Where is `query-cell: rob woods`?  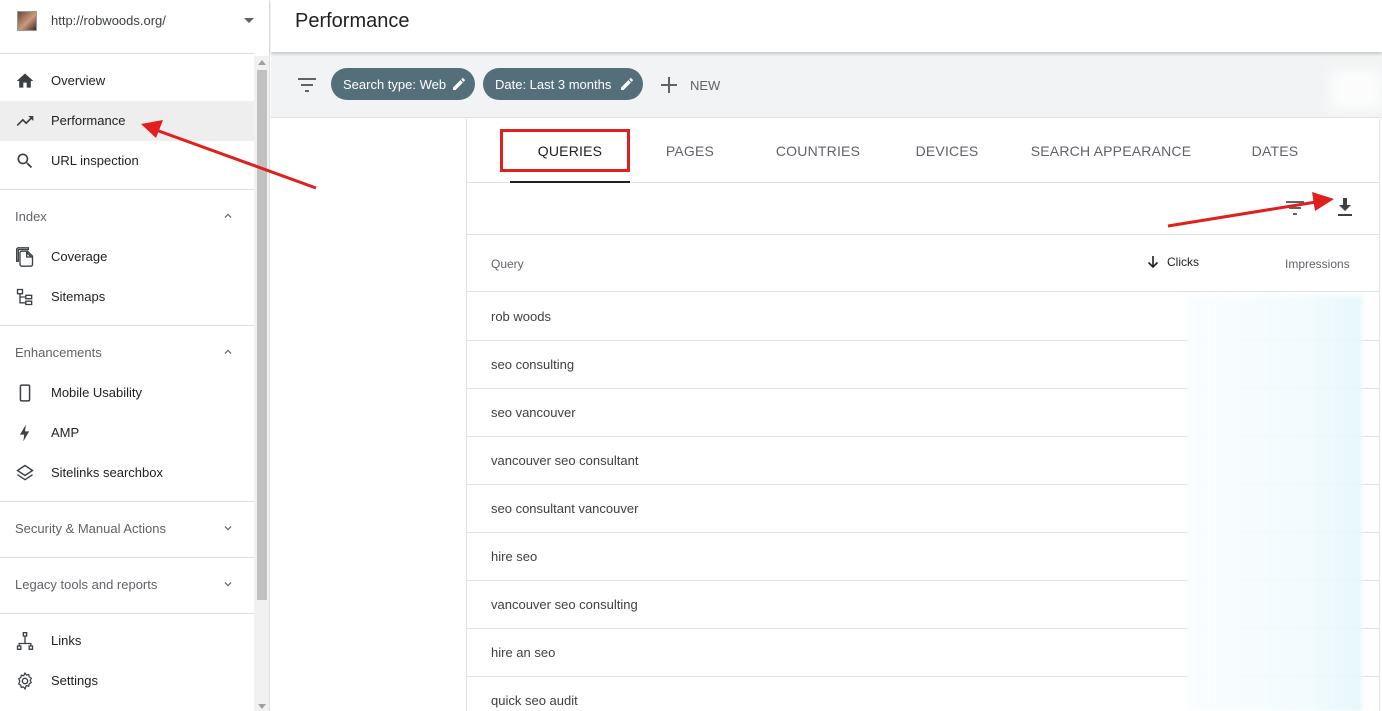
query-cell: rob woods is located at coordinates (521, 316).